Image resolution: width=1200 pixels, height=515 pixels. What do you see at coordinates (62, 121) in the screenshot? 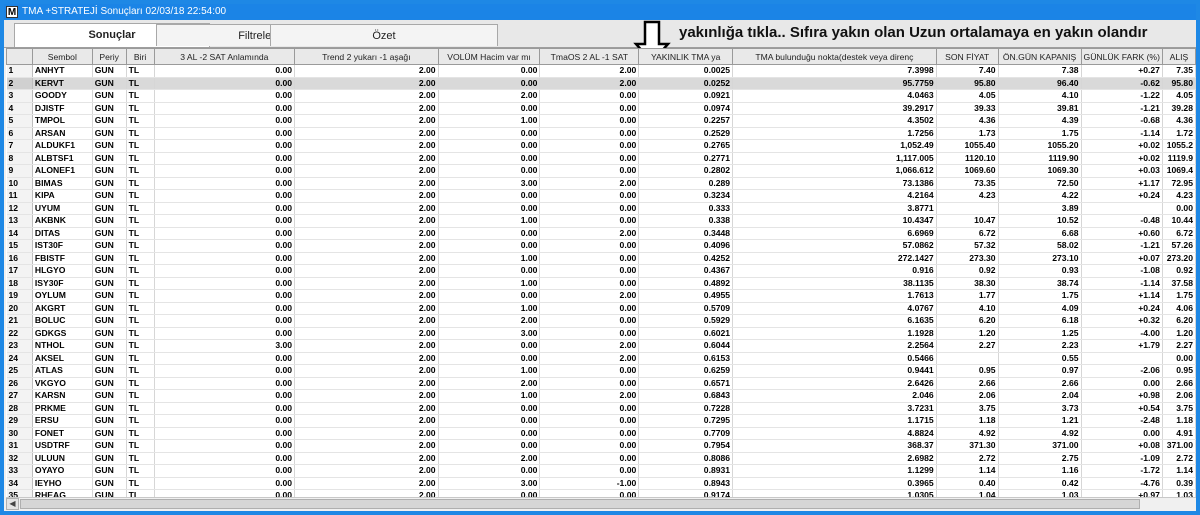
I see `table-cell: TMPOL` at bounding box center [62, 121].